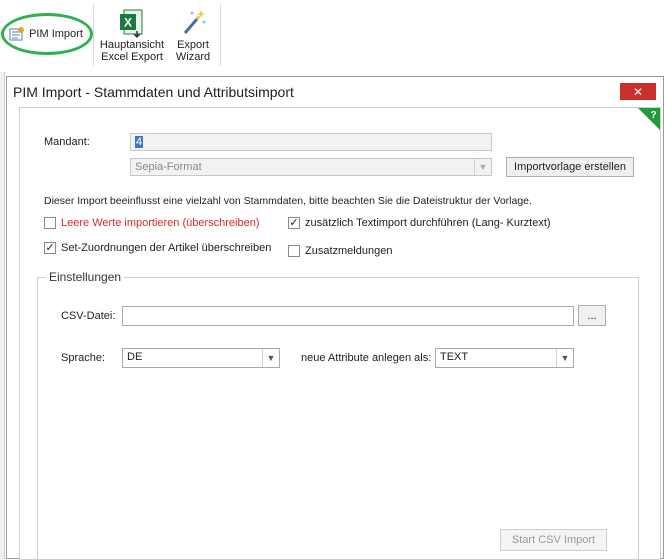 Image resolution: width=664 pixels, height=560 pixels. I want to click on zusatzmeldungen-checkbox: Zusatzmeldungen, so click(340, 251).